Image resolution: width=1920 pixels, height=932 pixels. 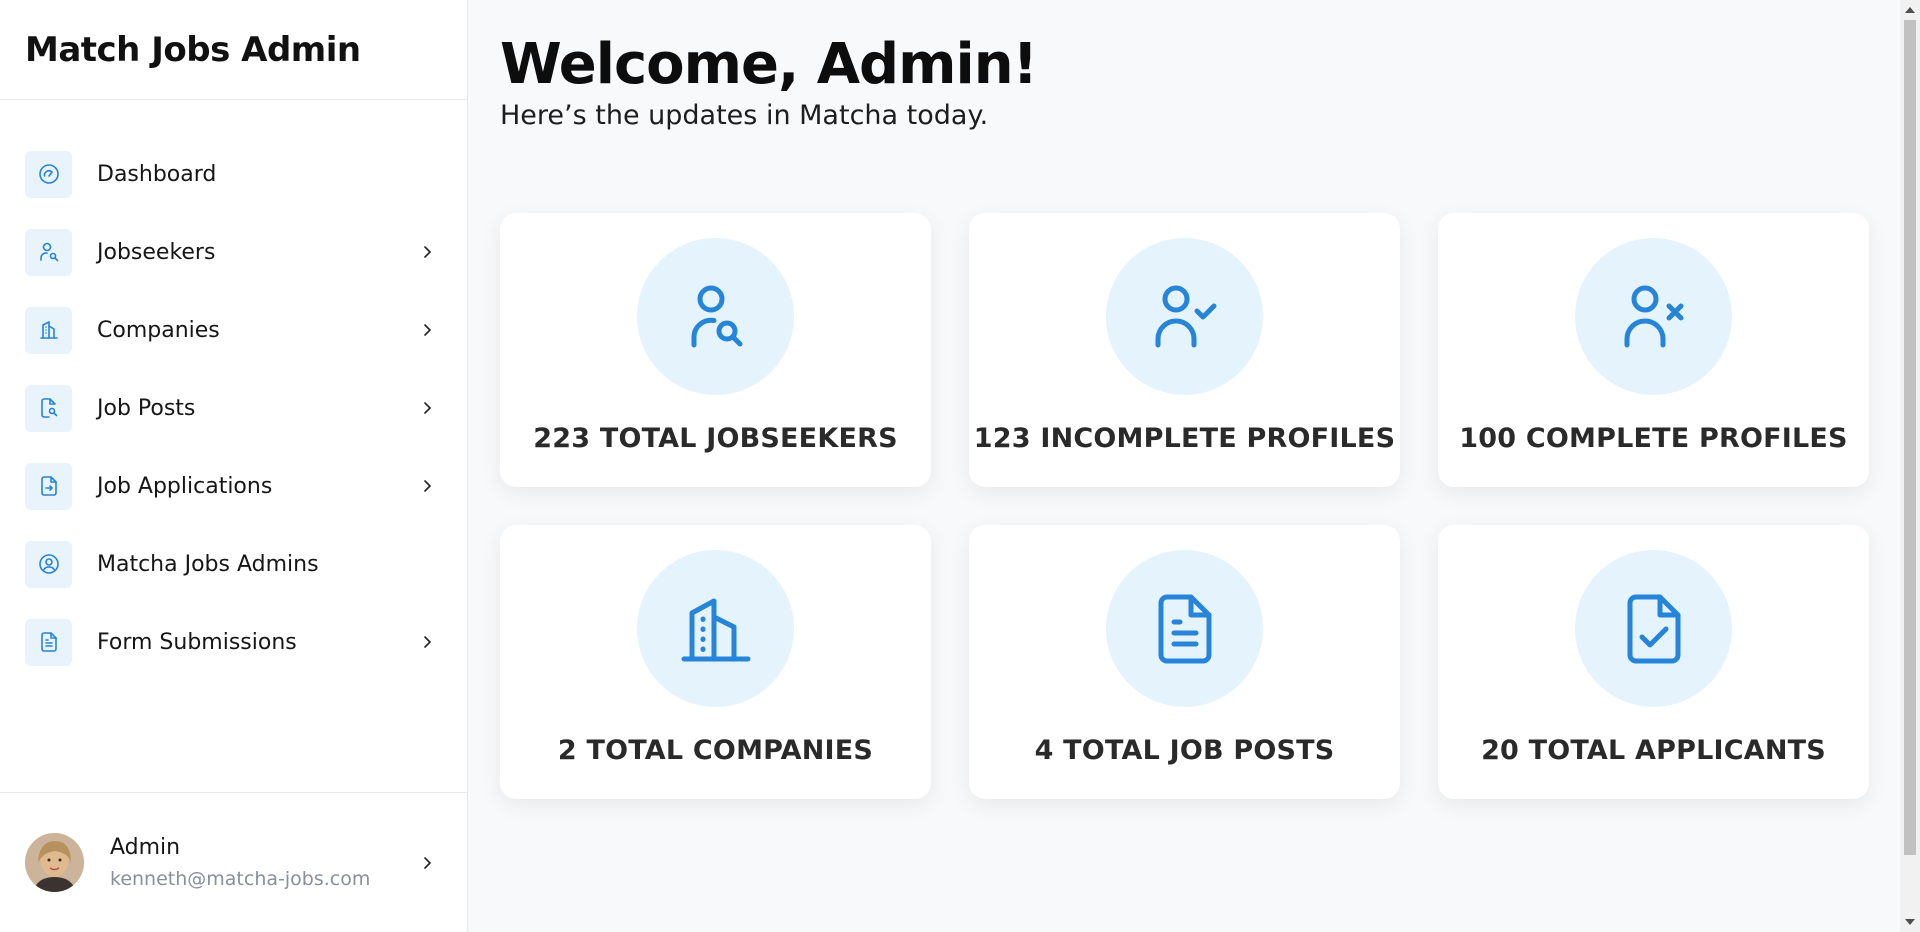 I want to click on sidebar-item-label: Jobseekers, so click(x=156, y=252).